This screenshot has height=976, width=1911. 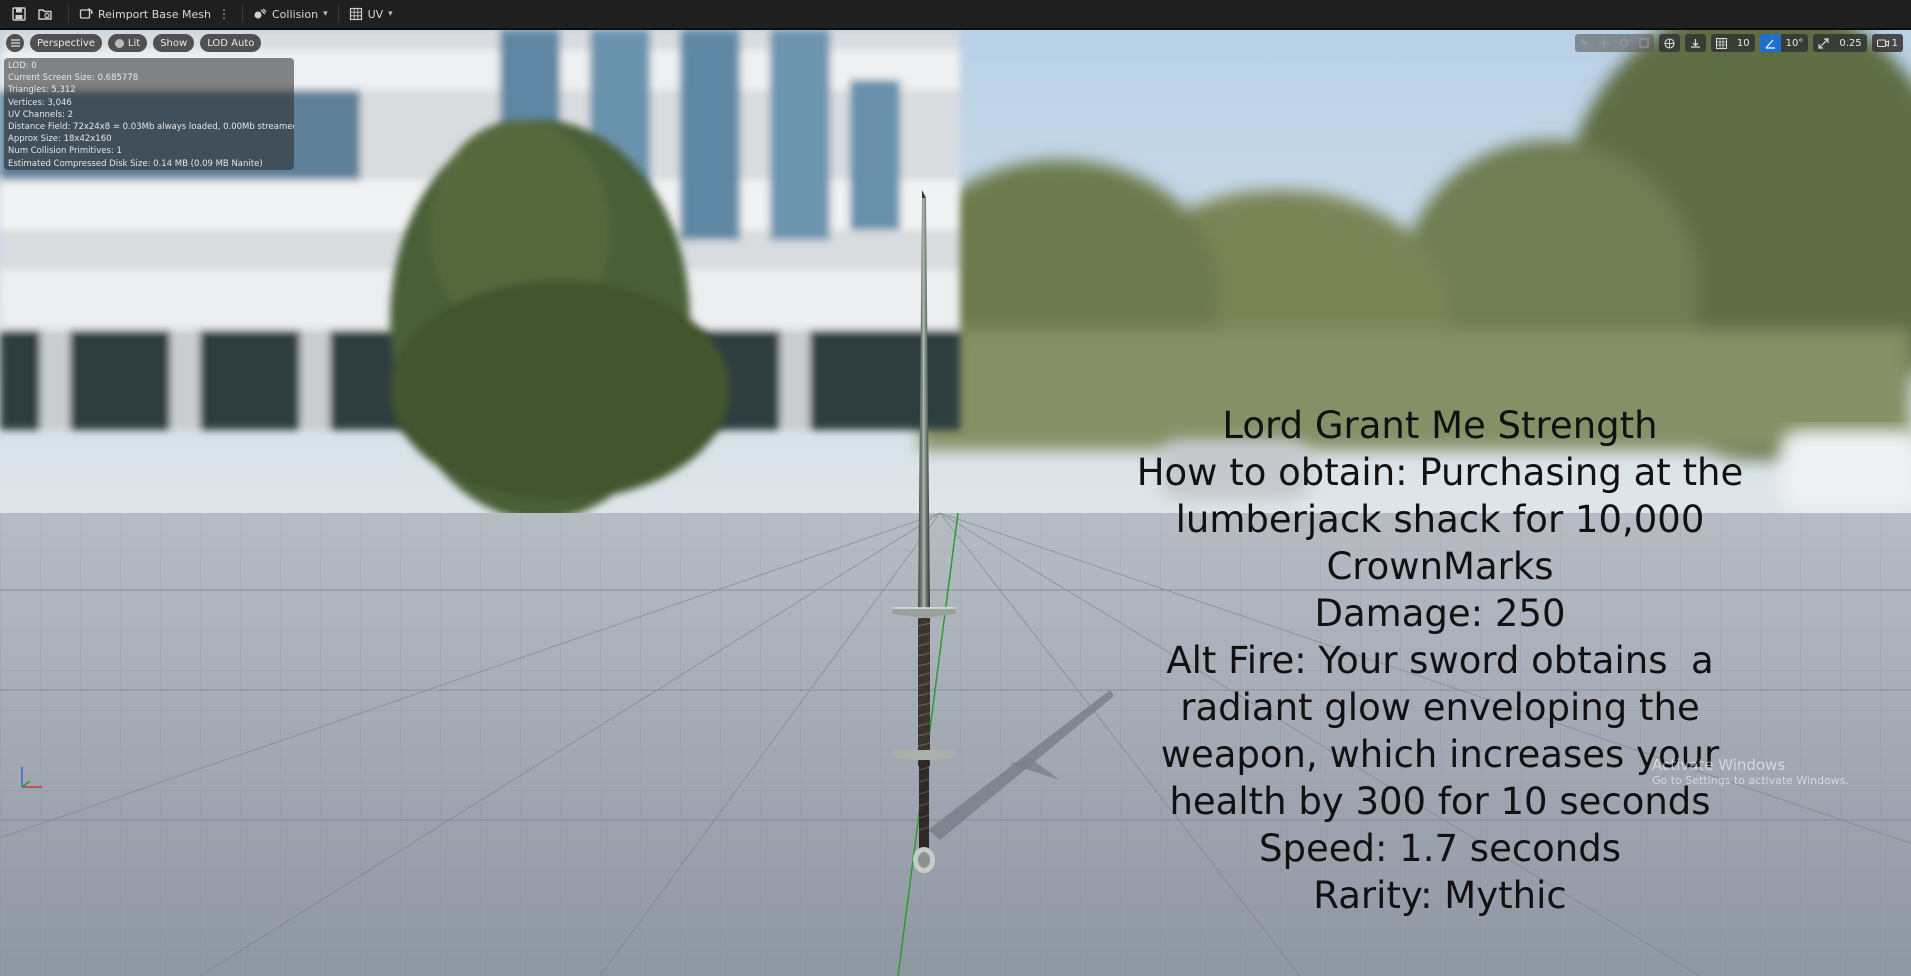 I want to click on coordinate-space-button, so click(x=1669, y=43).